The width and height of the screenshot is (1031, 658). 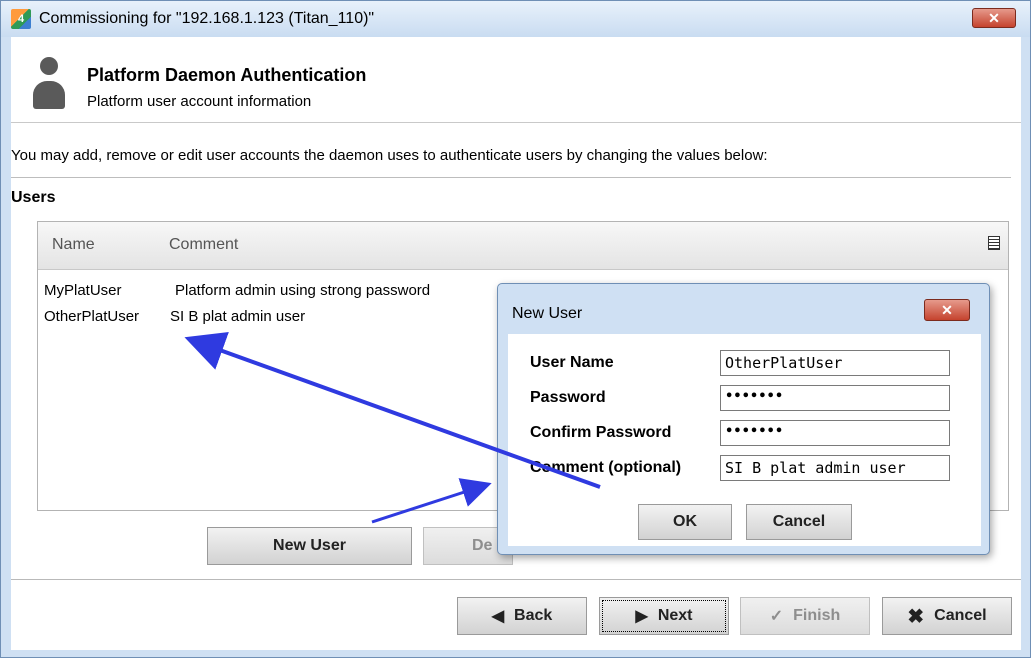 I want to click on arrow-to-dialog, so click(x=431, y=501).